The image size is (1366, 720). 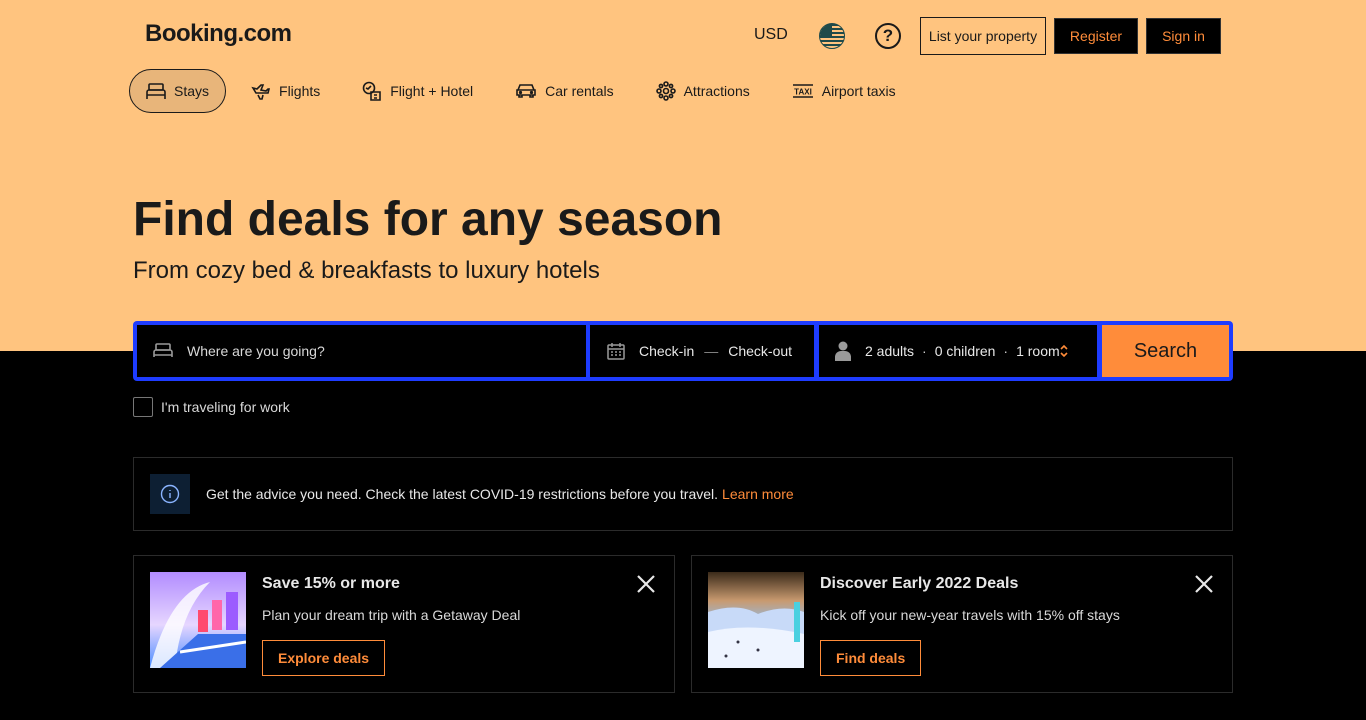 What do you see at coordinates (218, 34) in the screenshot?
I see `booking-logo: Booking.com` at bounding box center [218, 34].